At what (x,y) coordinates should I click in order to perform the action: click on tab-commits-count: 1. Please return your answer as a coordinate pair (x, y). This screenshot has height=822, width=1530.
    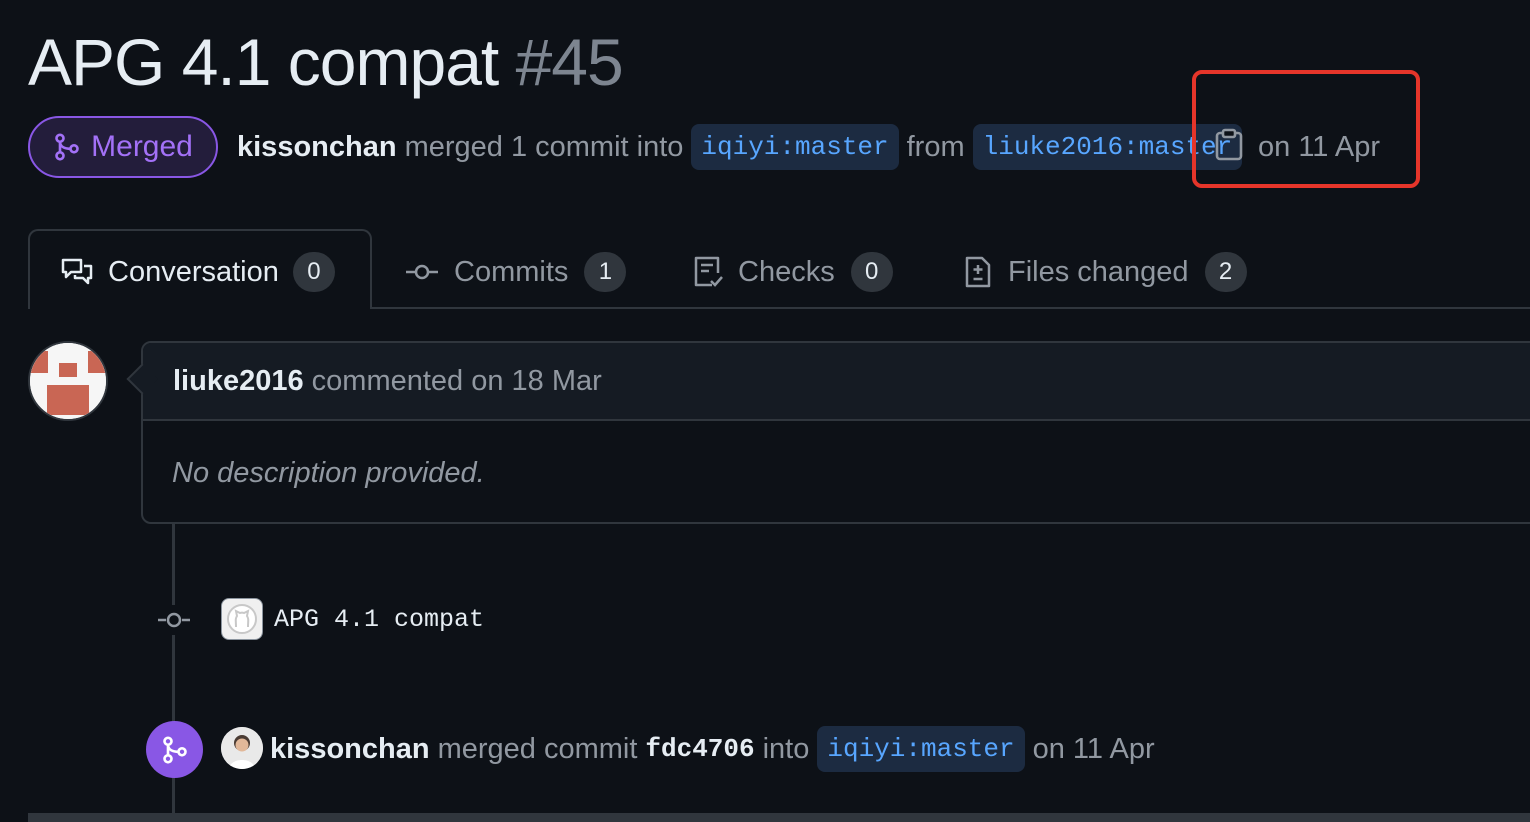
    Looking at the image, I should click on (605, 272).